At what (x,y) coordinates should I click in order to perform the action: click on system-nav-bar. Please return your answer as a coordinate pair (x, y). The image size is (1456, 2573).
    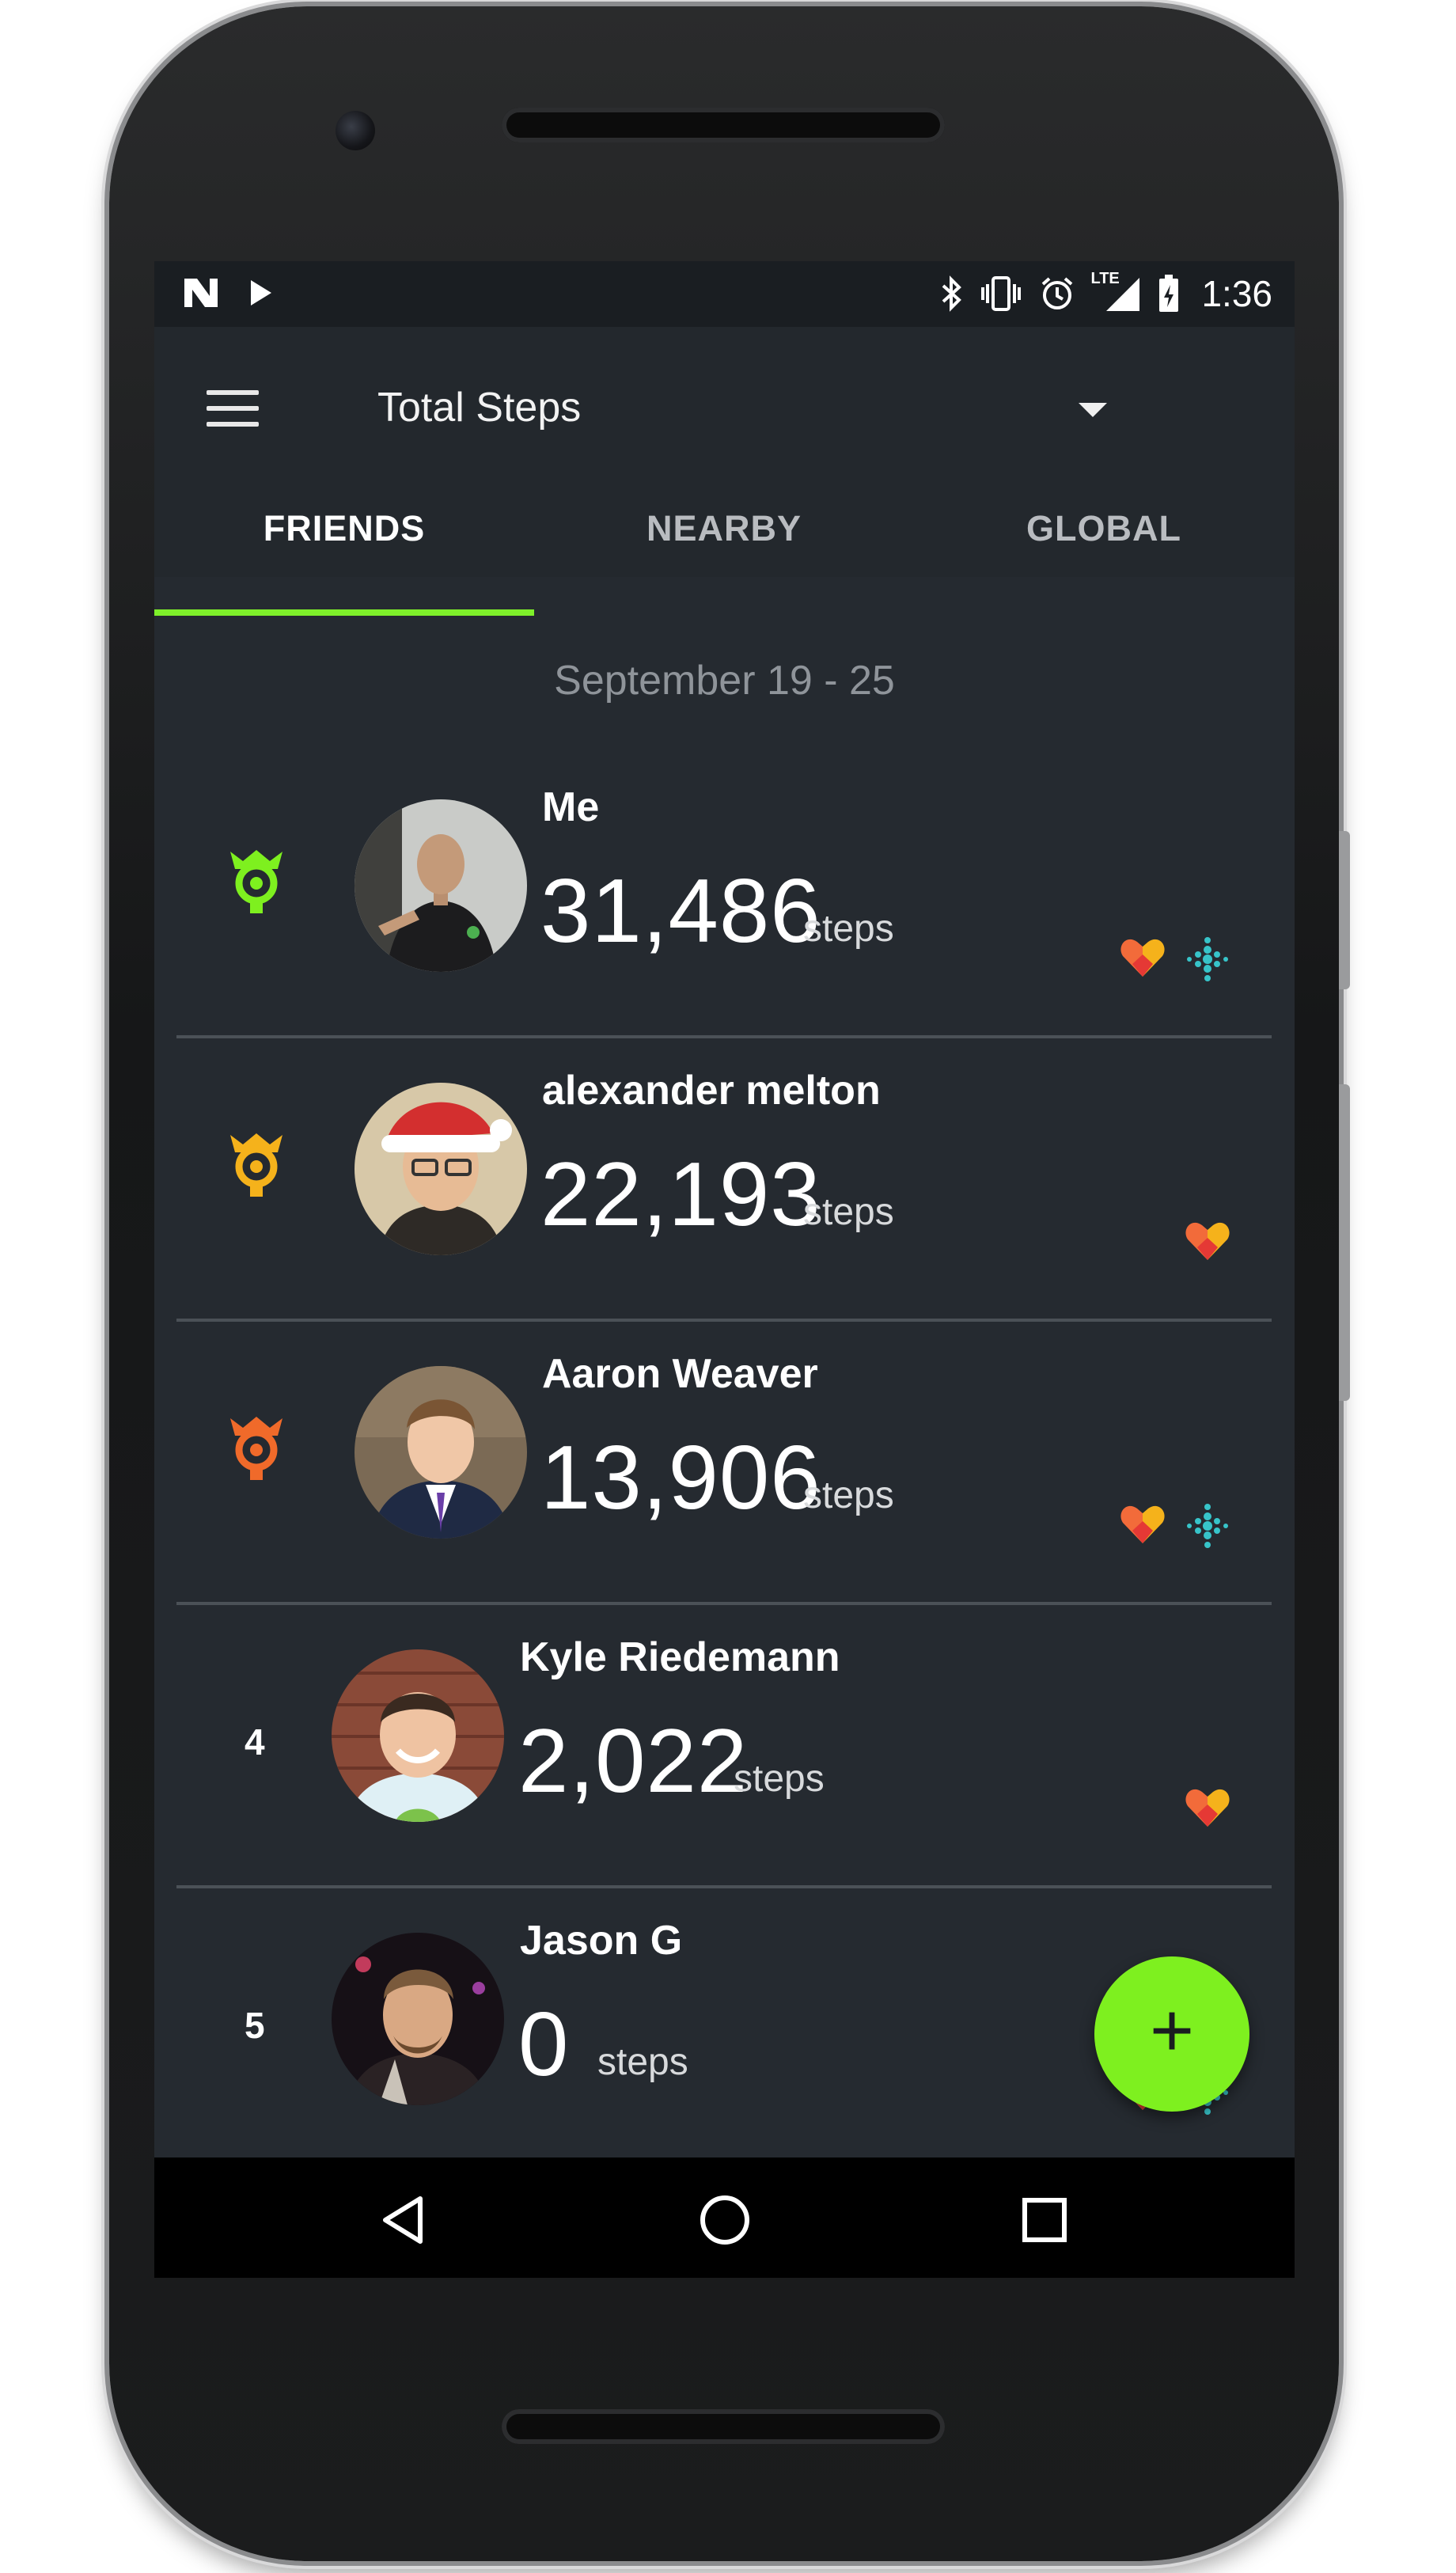
    Looking at the image, I should click on (724, 2217).